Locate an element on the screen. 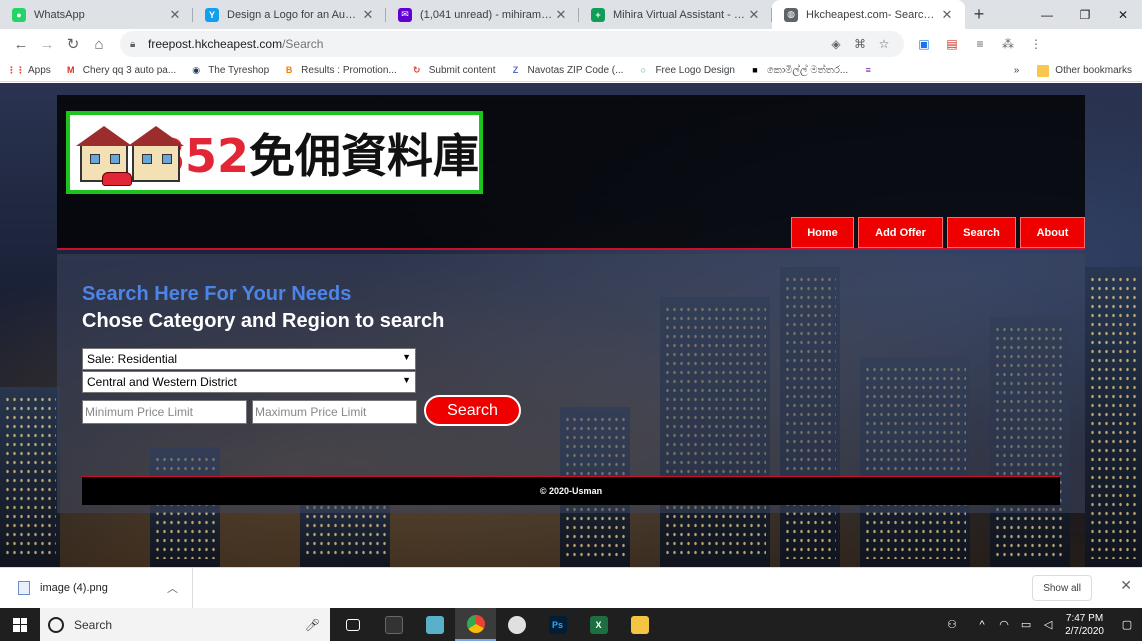 This screenshot has height=641, width=1142. nav-home-button: Home is located at coordinates (822, 232).